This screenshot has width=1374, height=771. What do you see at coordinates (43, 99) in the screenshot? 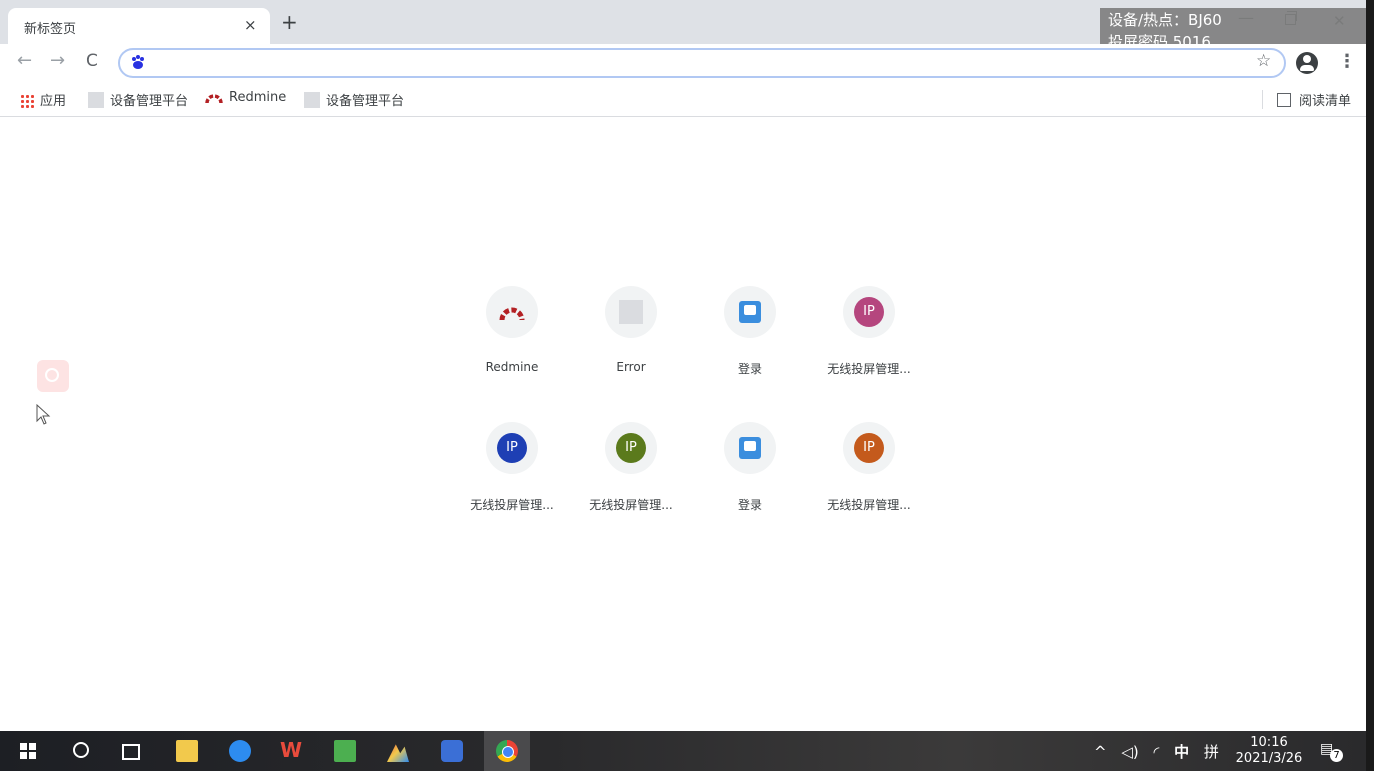
I see `bookmark-apps: 应用` at bounding box center [43, 99].